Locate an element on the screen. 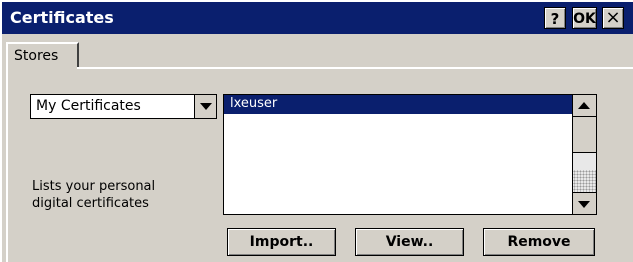  help-button: ? is located at coordinates (555, 18).